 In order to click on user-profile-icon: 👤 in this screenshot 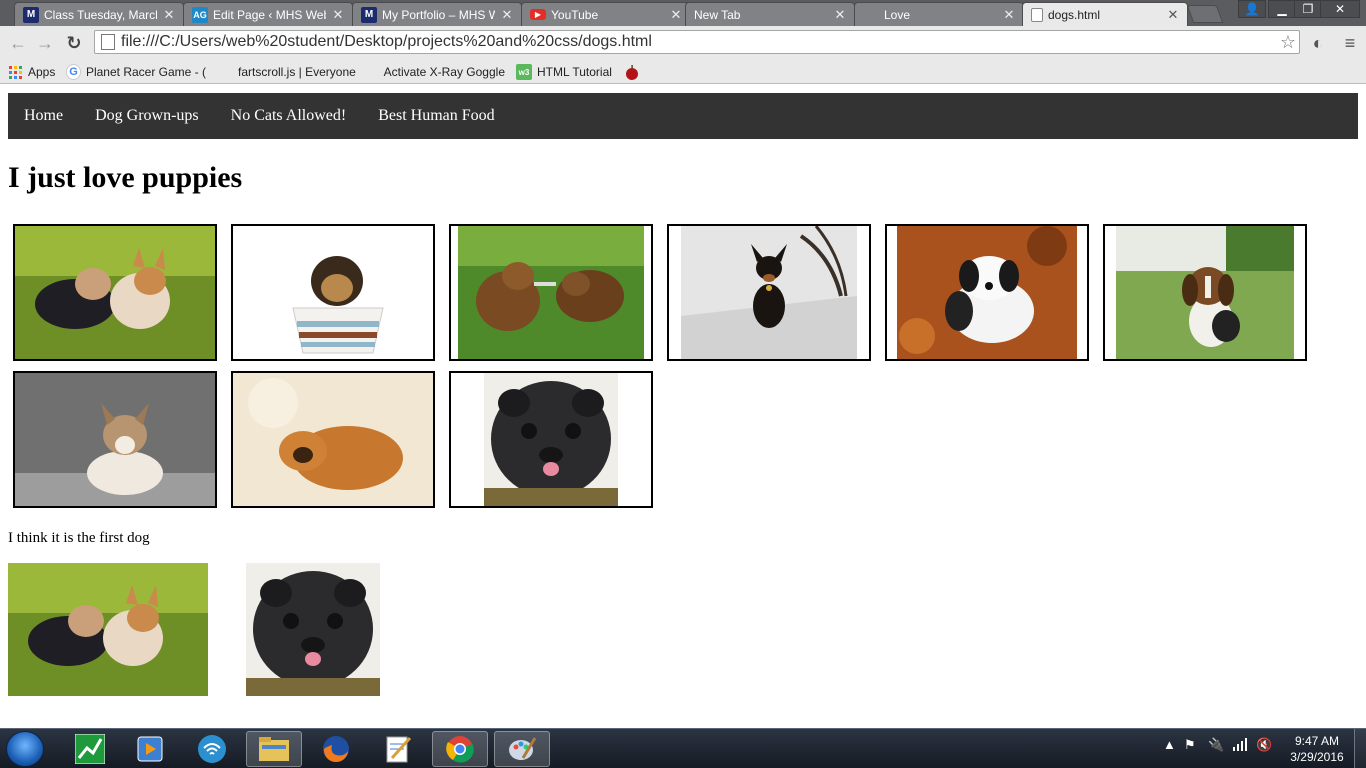, I will do `click(1252, 9)`.